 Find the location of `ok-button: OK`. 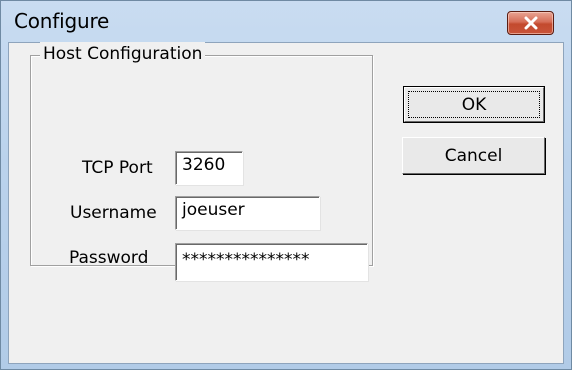

ok-button: OK is located at coordinates (474, 104).